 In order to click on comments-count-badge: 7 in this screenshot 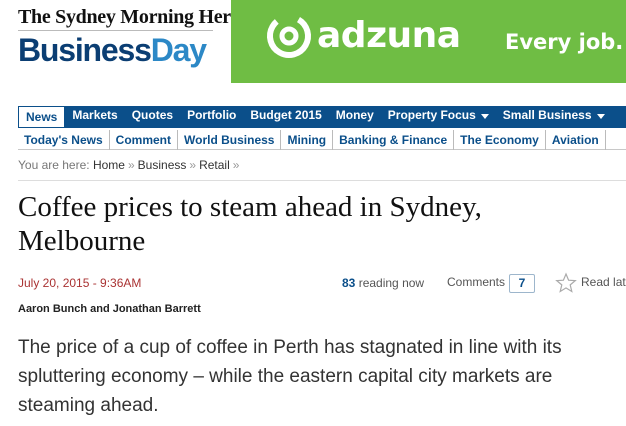, I will do `click(522, 283)`.